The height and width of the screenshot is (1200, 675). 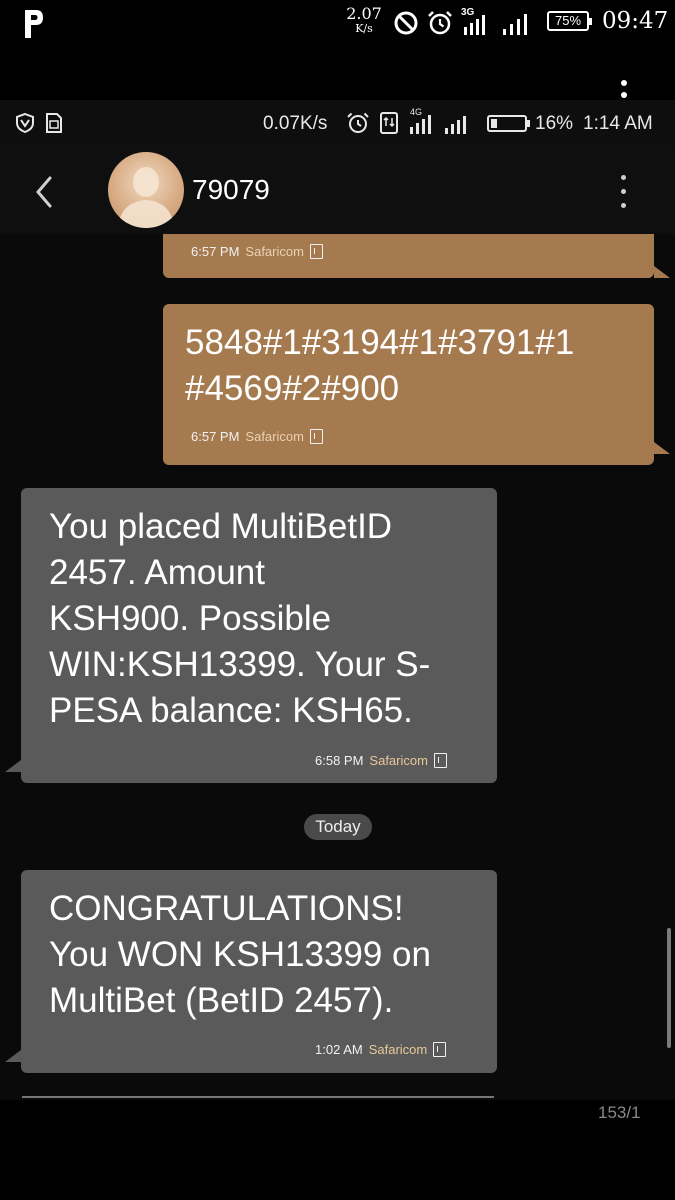 What do you see at coordinates (624, 192) in the screenshot?
I see `more-options-icon` at bounding box center [624, 192].